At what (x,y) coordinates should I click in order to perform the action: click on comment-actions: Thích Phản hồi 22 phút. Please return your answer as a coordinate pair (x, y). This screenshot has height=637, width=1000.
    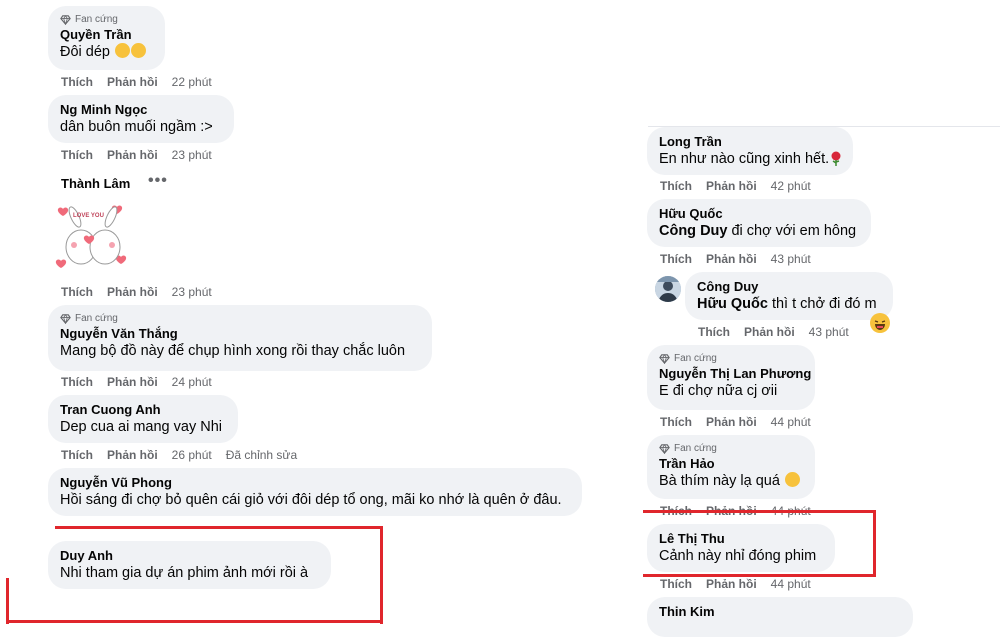
    Looking at the image, I should click on (136, 82).